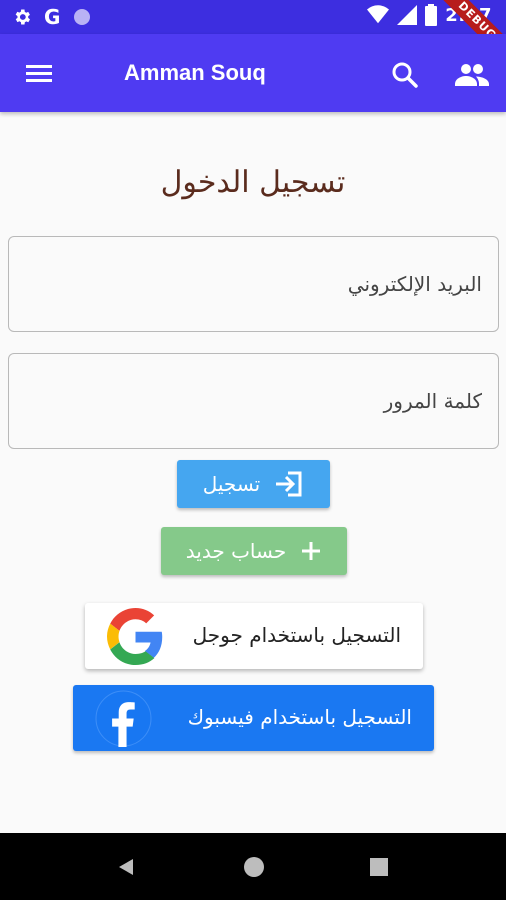 The height and width of the screenshot is (900, 506). I want to click on password-field-container, so click(253, 401).